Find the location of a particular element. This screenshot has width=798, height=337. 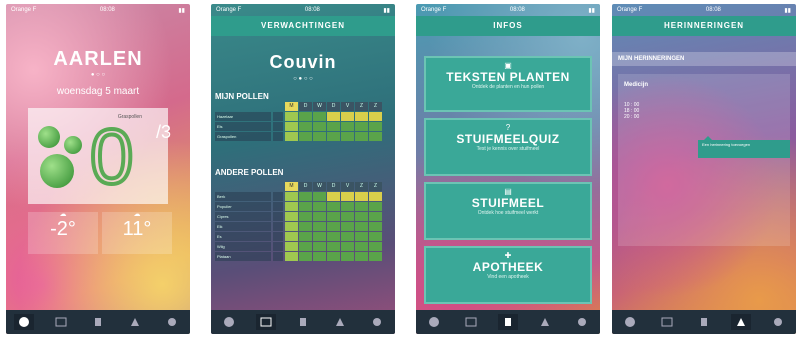

pollen-card: Graspollen 0 is located at coordinates (98, 156).